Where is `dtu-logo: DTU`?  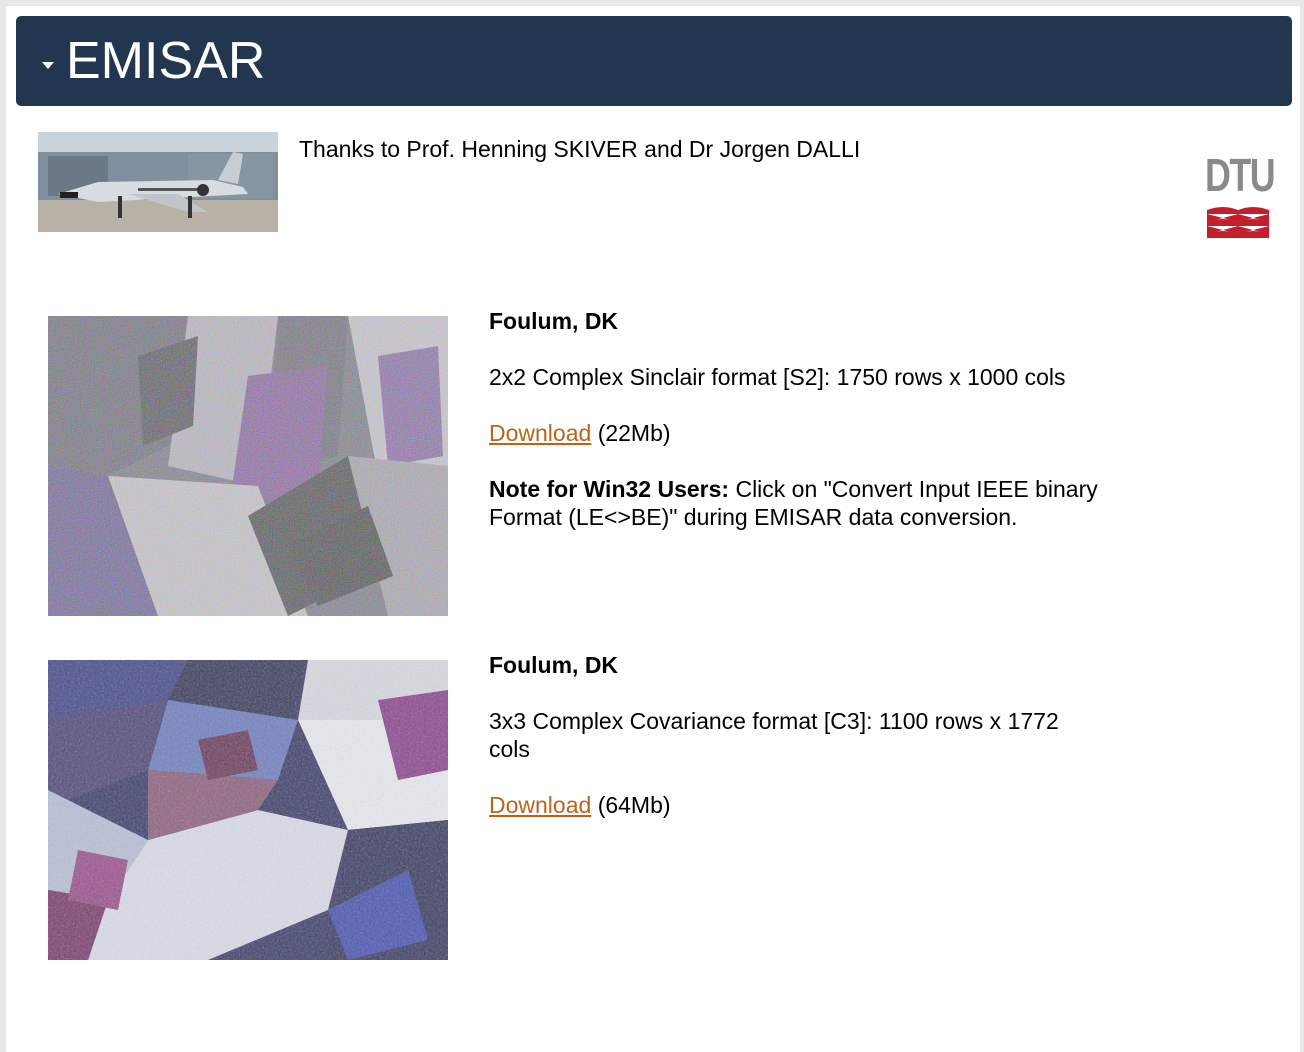
dtu-logo: DTU is located at coordinates (1239, 200).